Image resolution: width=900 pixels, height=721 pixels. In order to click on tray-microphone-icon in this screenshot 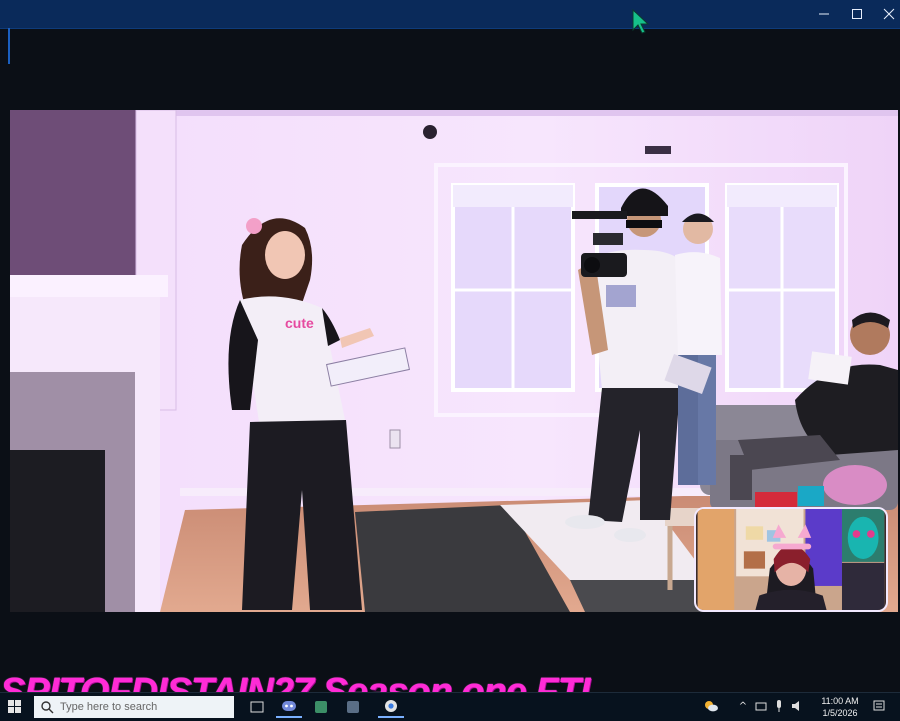, I will do `click(779, 706)`.